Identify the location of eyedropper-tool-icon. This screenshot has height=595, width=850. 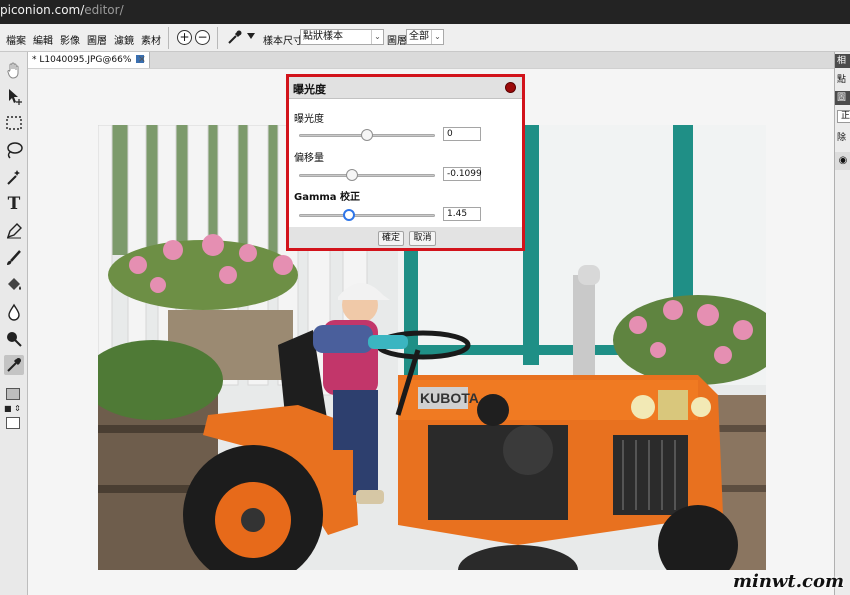
(14, 365).